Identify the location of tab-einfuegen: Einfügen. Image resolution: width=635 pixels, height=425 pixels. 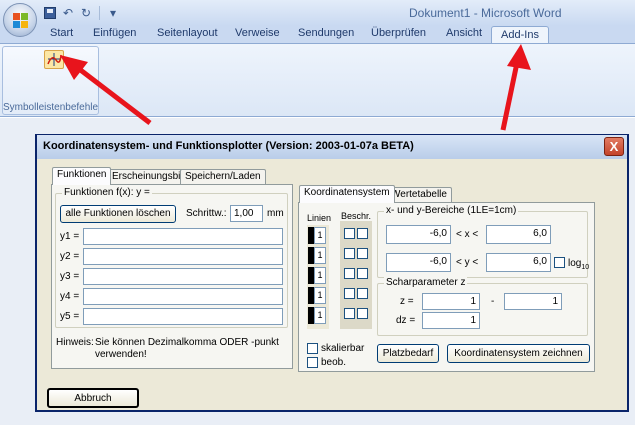
(114, 33).